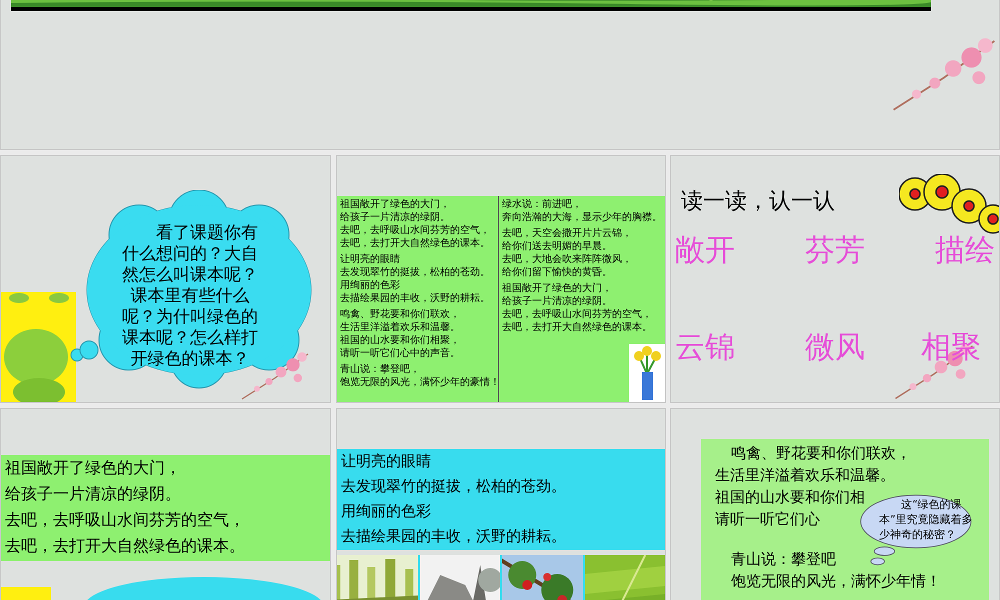  What do you see at coordinates (965, 251) in the screenshot?
I see `vocabulary-word: 描绘` at bounding box center [965, 251].